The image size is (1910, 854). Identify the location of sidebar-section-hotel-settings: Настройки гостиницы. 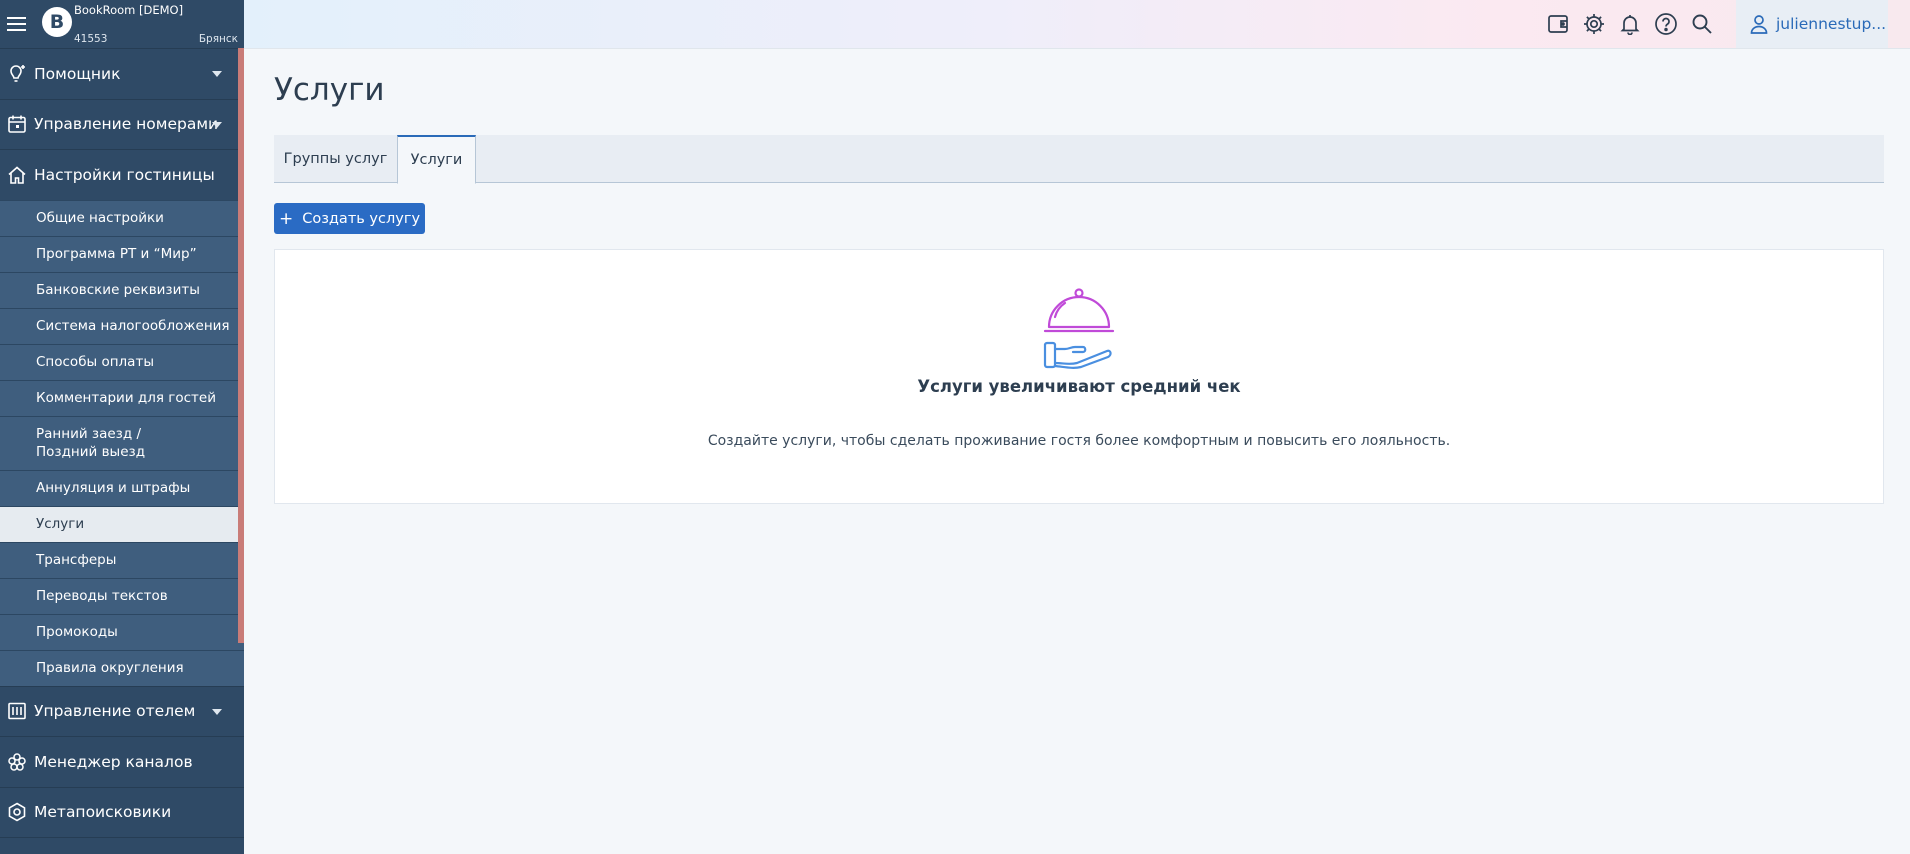
(122, 174).